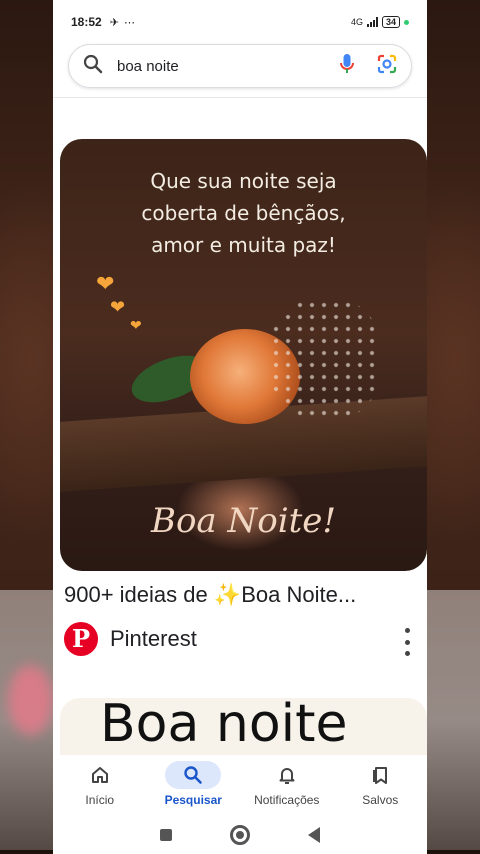 This screenshot has height=854, width=480. I want to click on signal-icon, so click(372, 22).